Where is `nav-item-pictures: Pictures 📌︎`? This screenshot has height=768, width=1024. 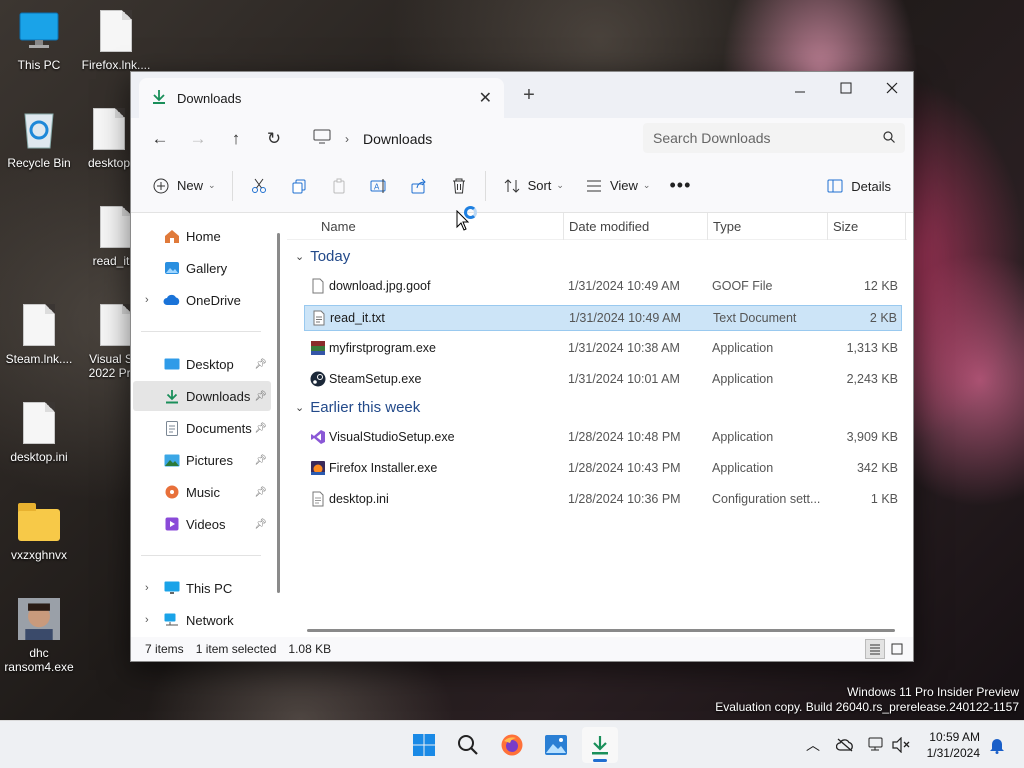
nav-item-pictures: Pictures 📌︎ is located at coordinates (202, 460).